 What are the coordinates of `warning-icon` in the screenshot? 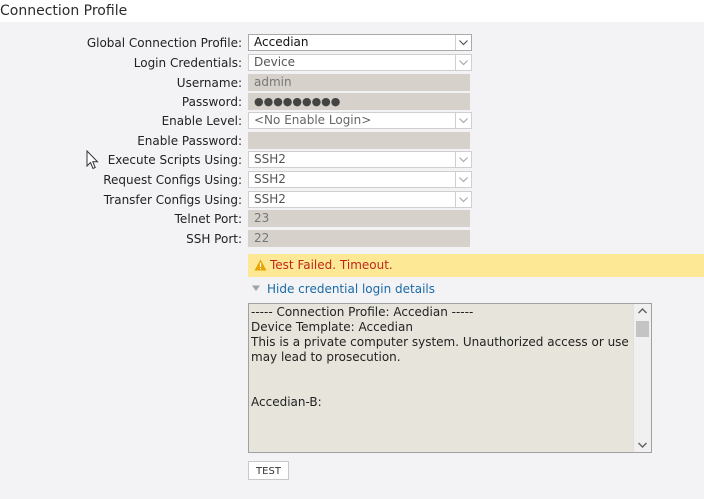 It's located at (260, 265).